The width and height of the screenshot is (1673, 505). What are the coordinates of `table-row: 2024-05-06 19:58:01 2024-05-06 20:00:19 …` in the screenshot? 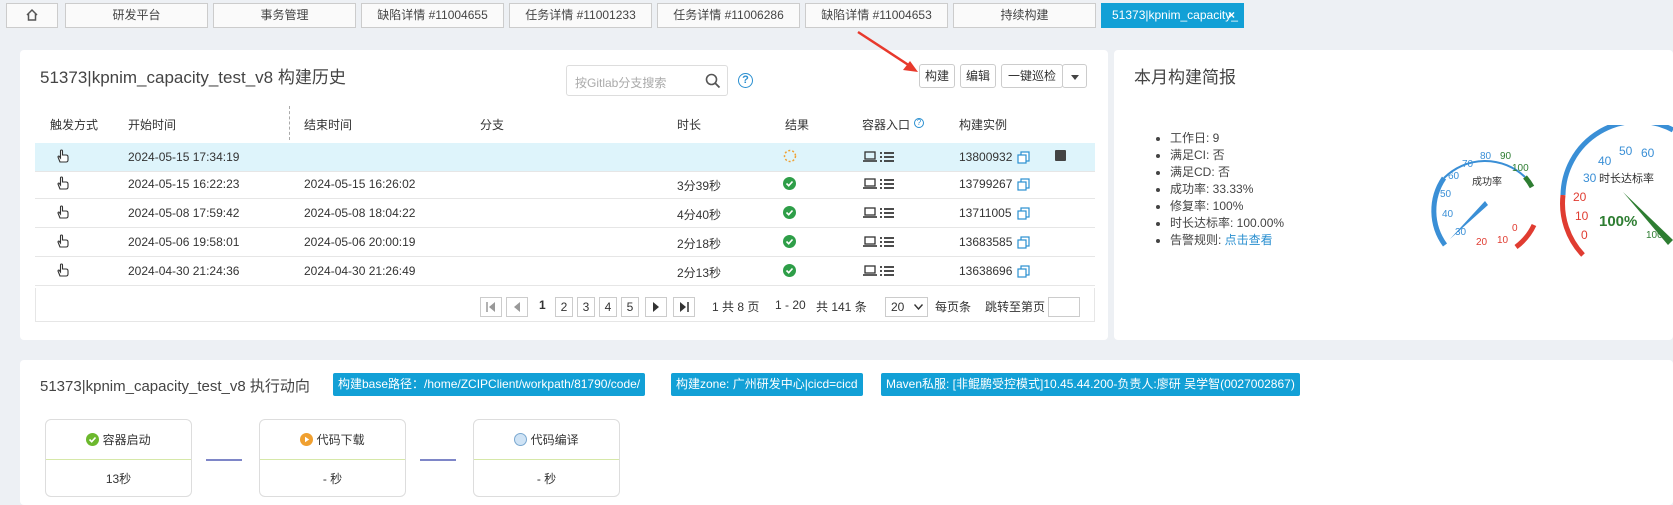 It's located at (565, 242).